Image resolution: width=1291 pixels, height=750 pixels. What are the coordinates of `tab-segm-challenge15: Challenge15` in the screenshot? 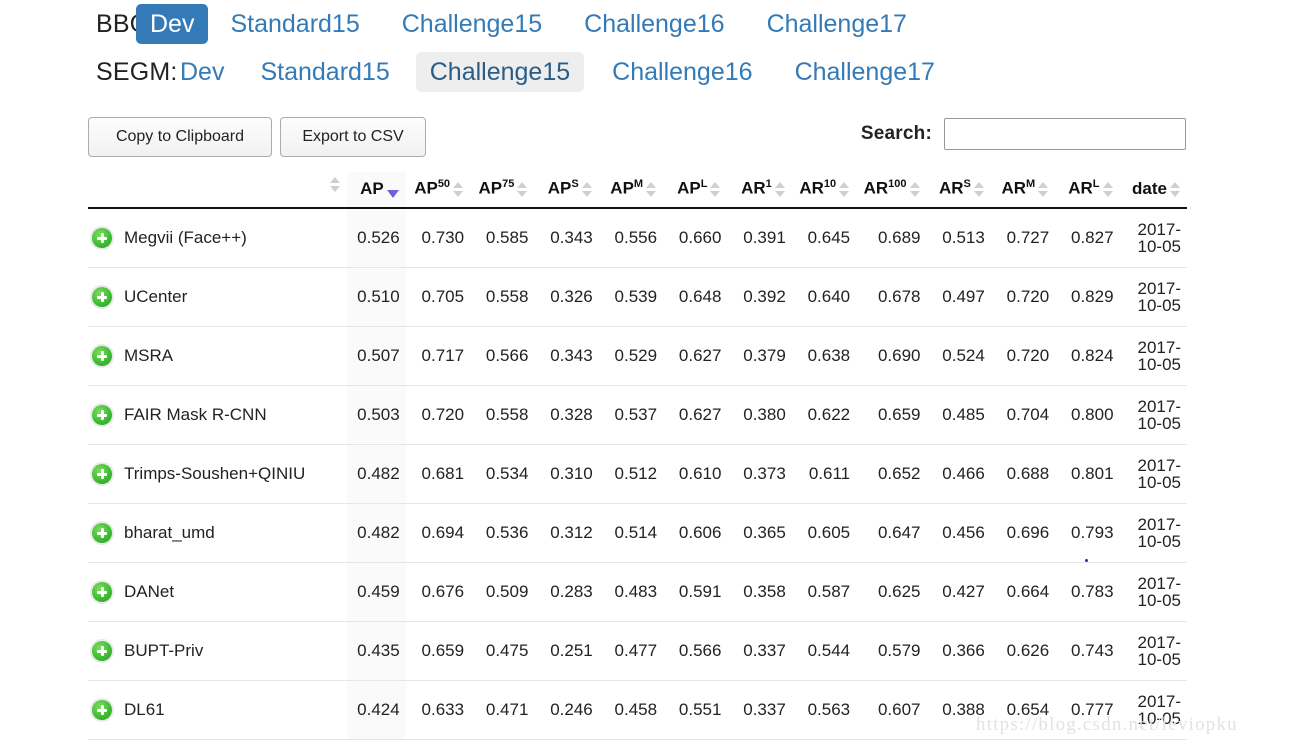 It's located at (500, 72).